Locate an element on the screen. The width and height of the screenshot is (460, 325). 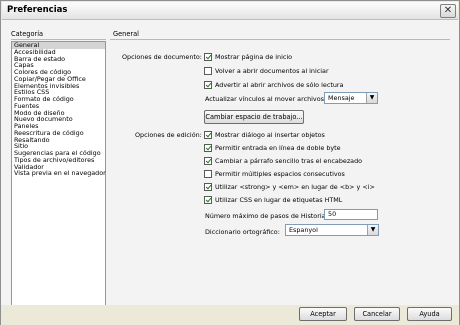
update-links-select: Mensaje ▼ is located at coordinates (351, 98).